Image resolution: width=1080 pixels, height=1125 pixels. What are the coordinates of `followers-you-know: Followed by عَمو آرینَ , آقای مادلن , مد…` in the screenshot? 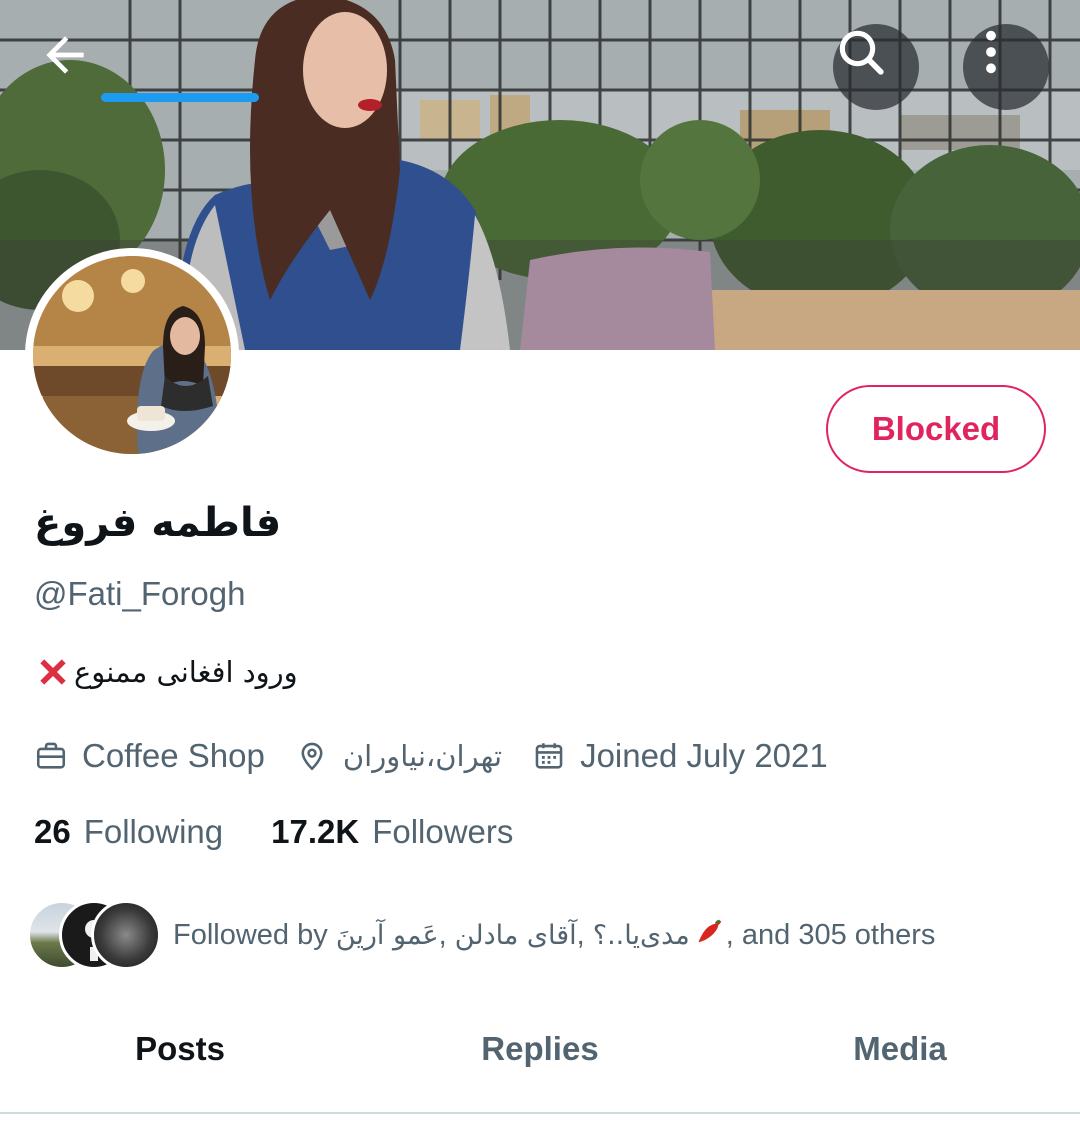 It's located at (481, 935).